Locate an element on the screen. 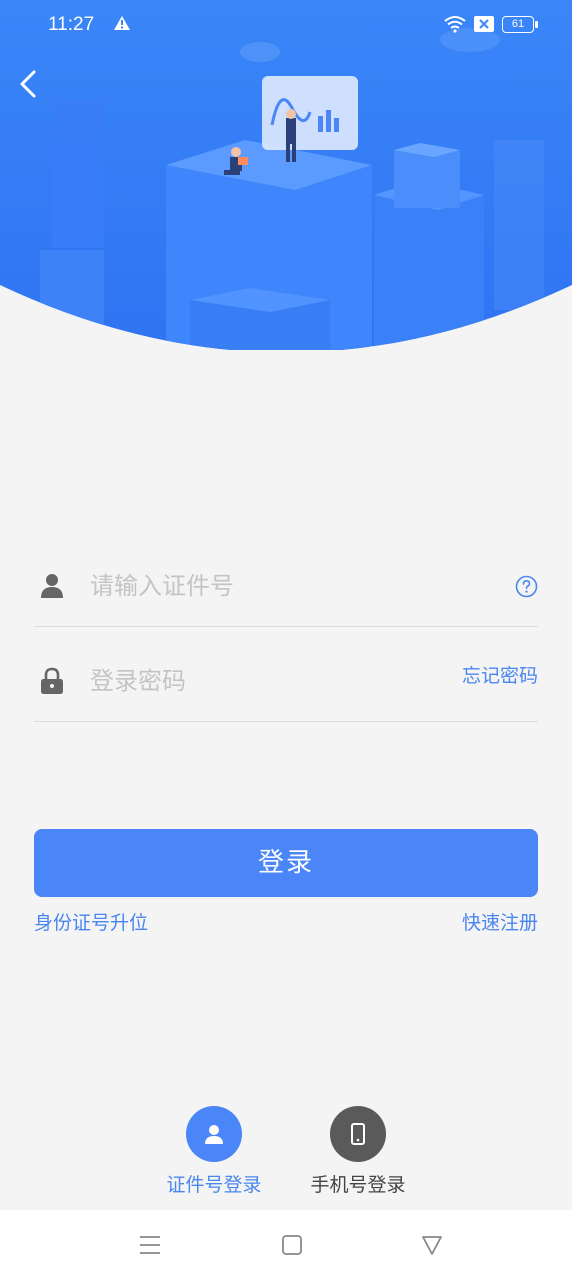  system-nav-bar is located at coordinates (286, 1245).